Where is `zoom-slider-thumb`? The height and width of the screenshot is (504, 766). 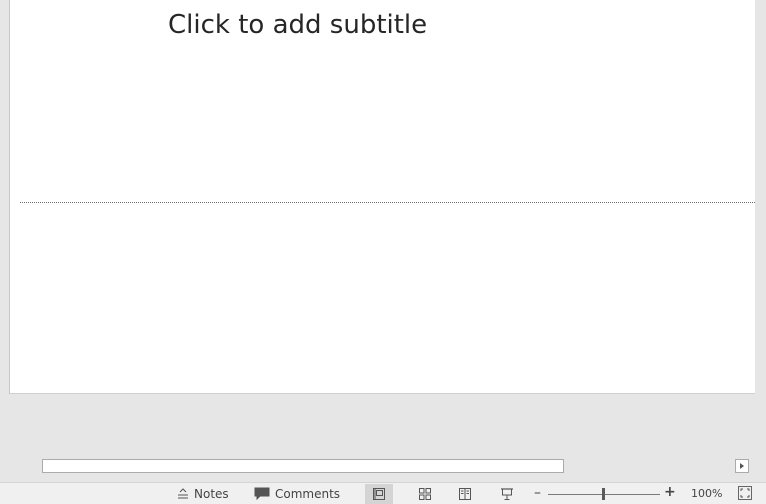
zoom-slider-thumb is located at coordinates (603, 494).